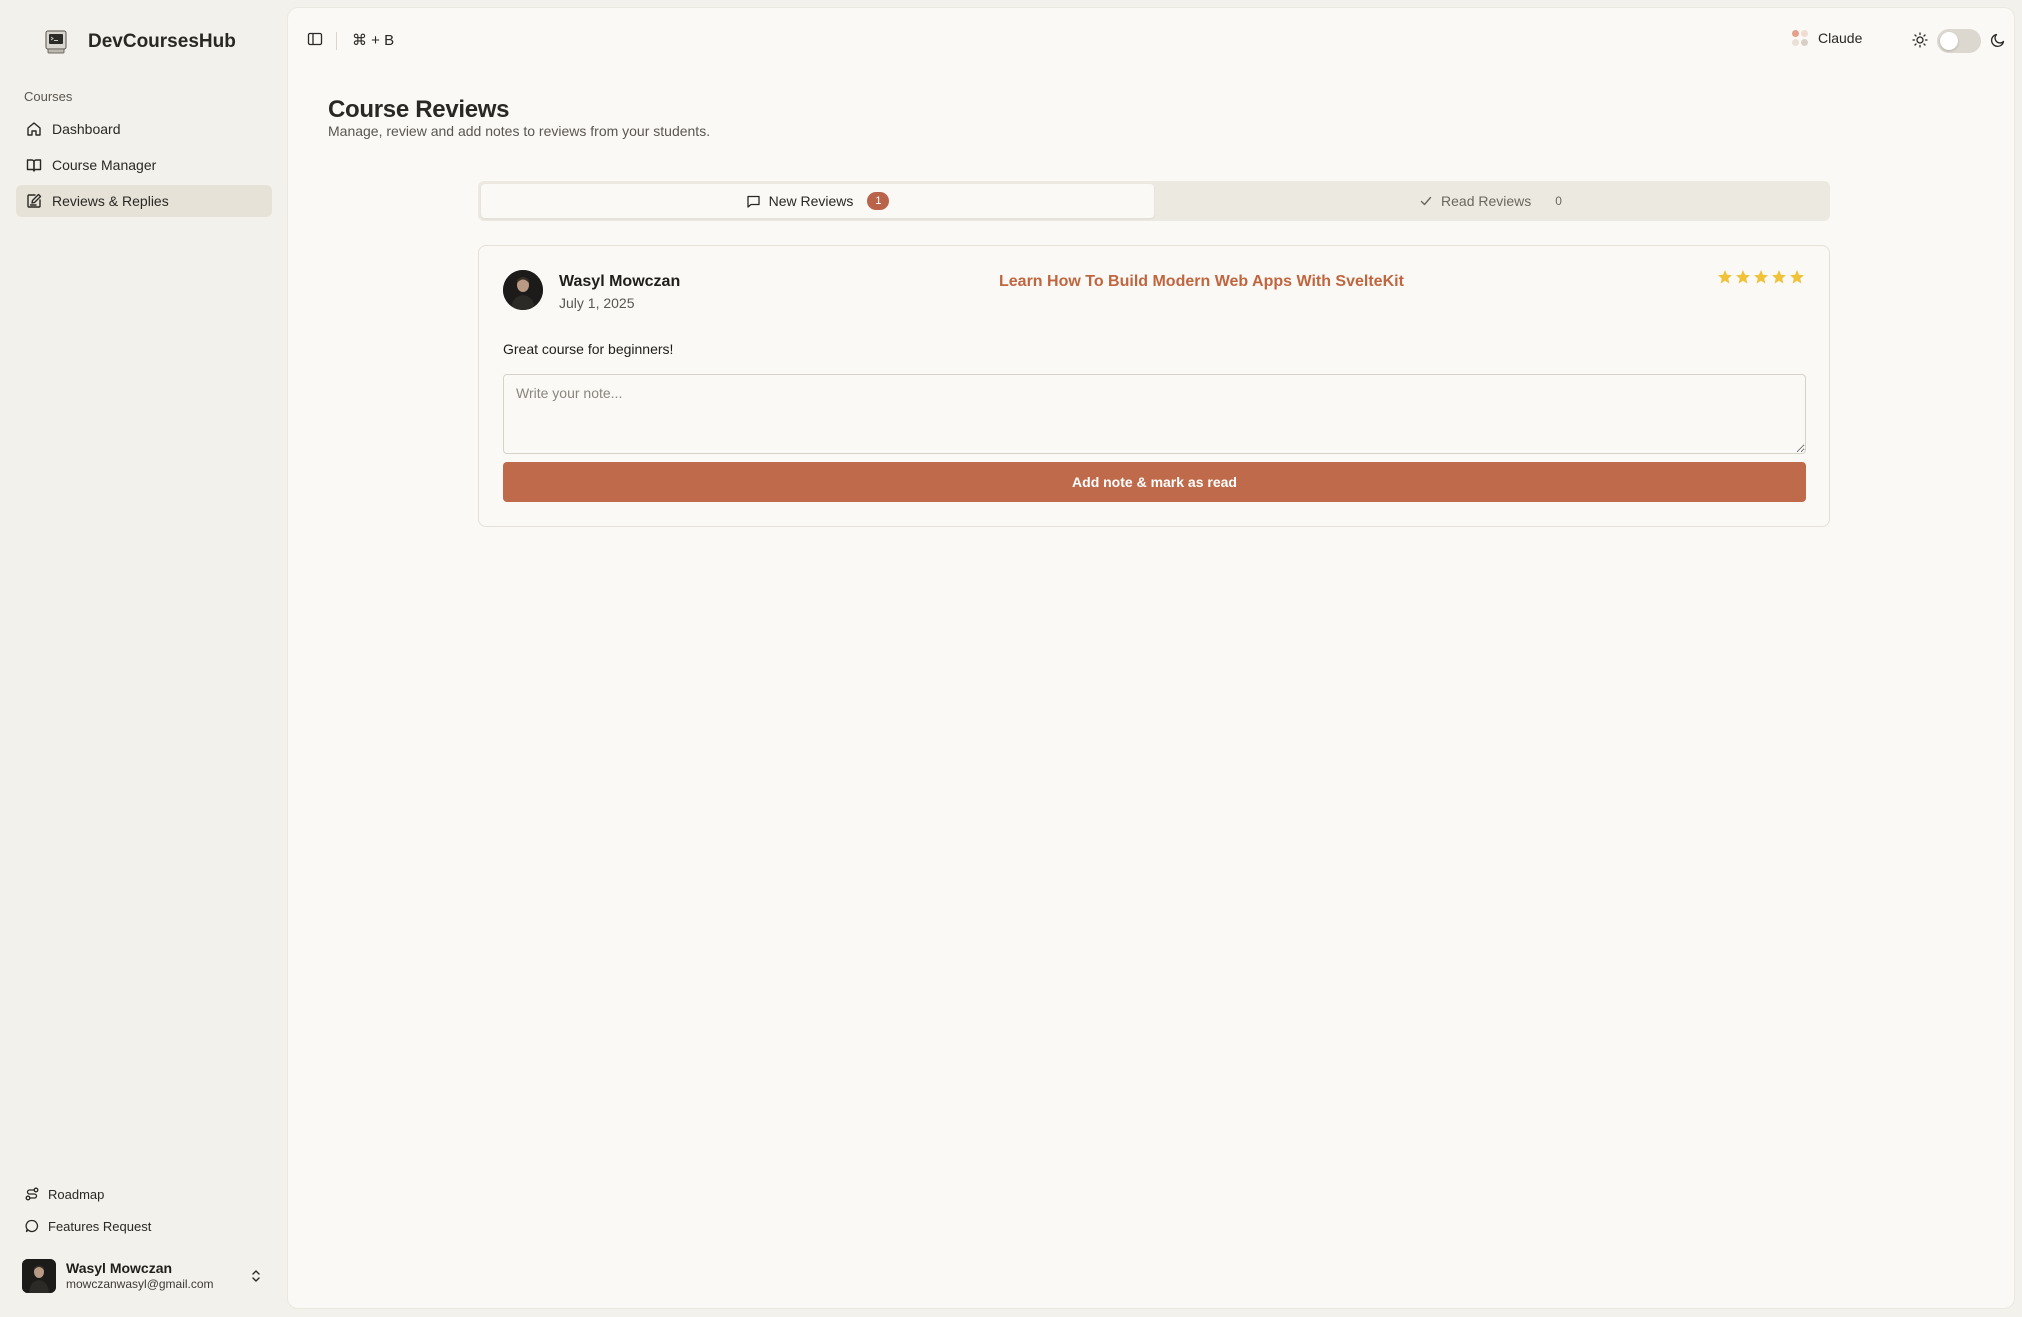  I want to click on topbar-divider, so click(336, 41).